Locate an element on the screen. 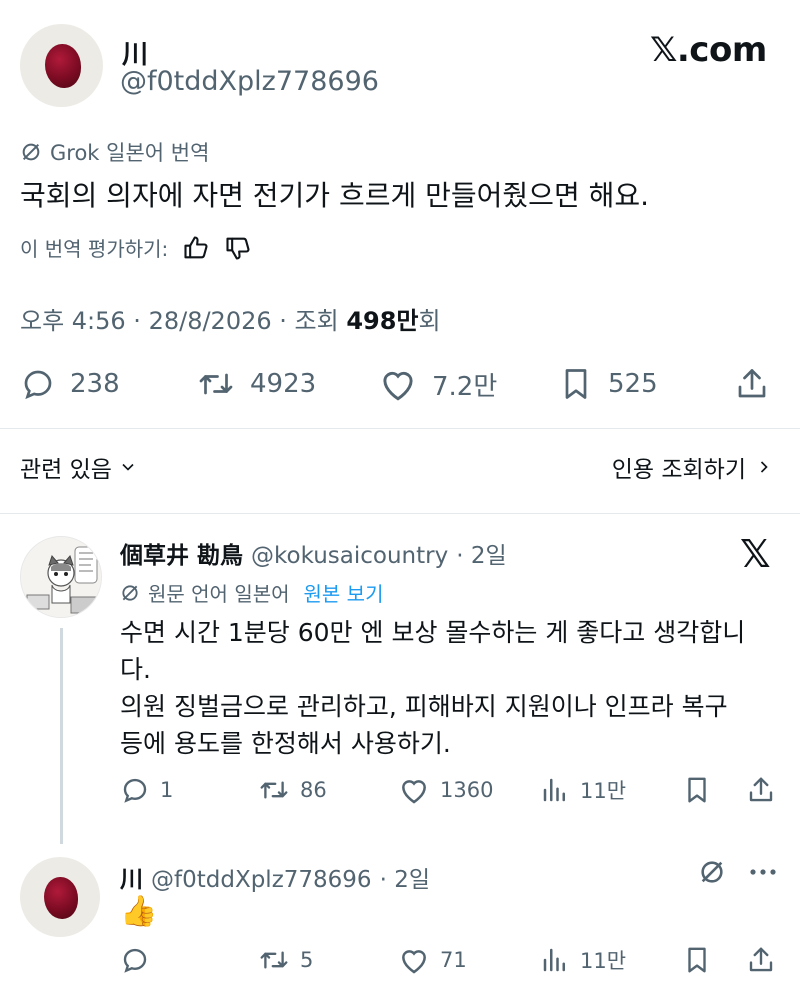 The image size is (800, 993). reply-header: 個草井 勘鳥 @kokusaicountry · 2일 is located at coordinates (313, 553).